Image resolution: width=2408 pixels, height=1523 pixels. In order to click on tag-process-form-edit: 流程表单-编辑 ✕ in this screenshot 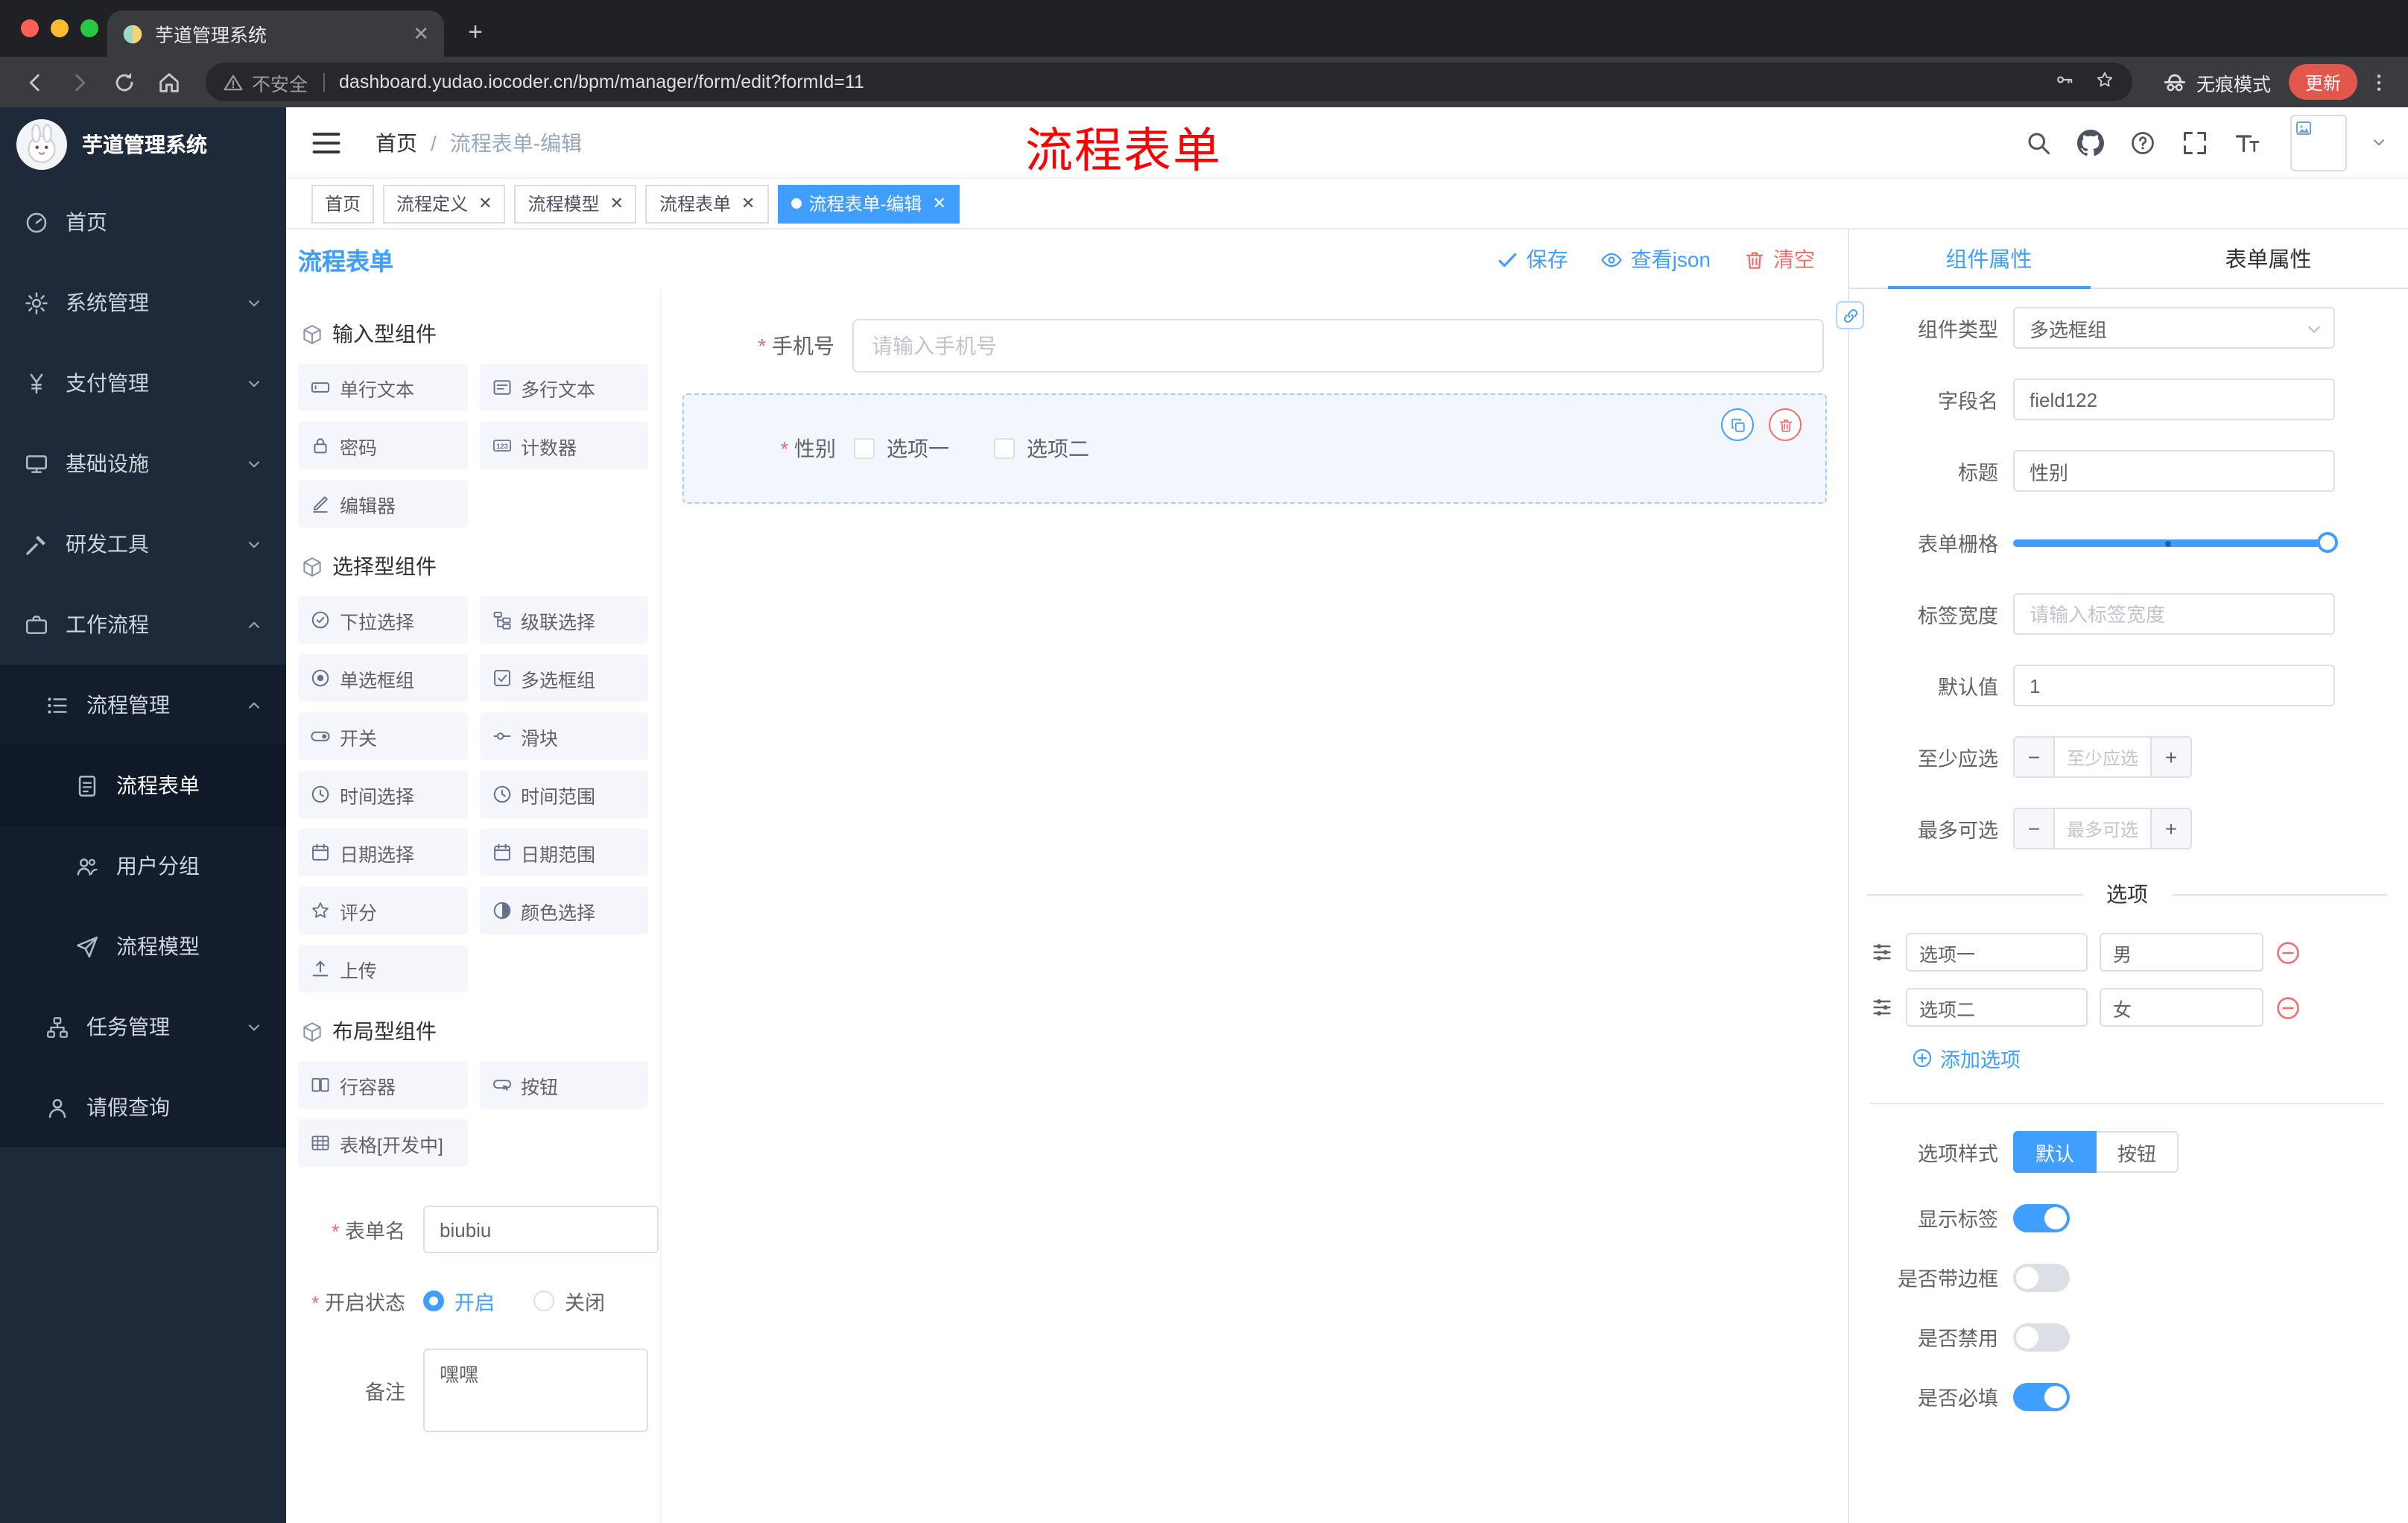, I will do `click(868, 203)`.